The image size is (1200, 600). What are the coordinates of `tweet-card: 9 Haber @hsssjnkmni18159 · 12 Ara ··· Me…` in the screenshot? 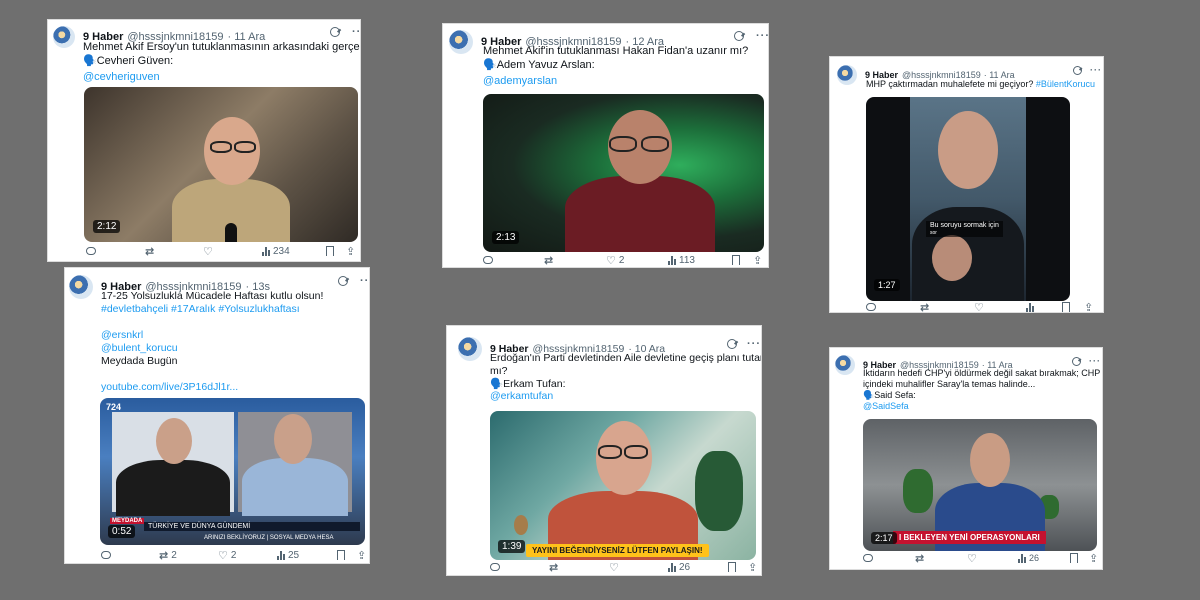 It's located at (605, 145).